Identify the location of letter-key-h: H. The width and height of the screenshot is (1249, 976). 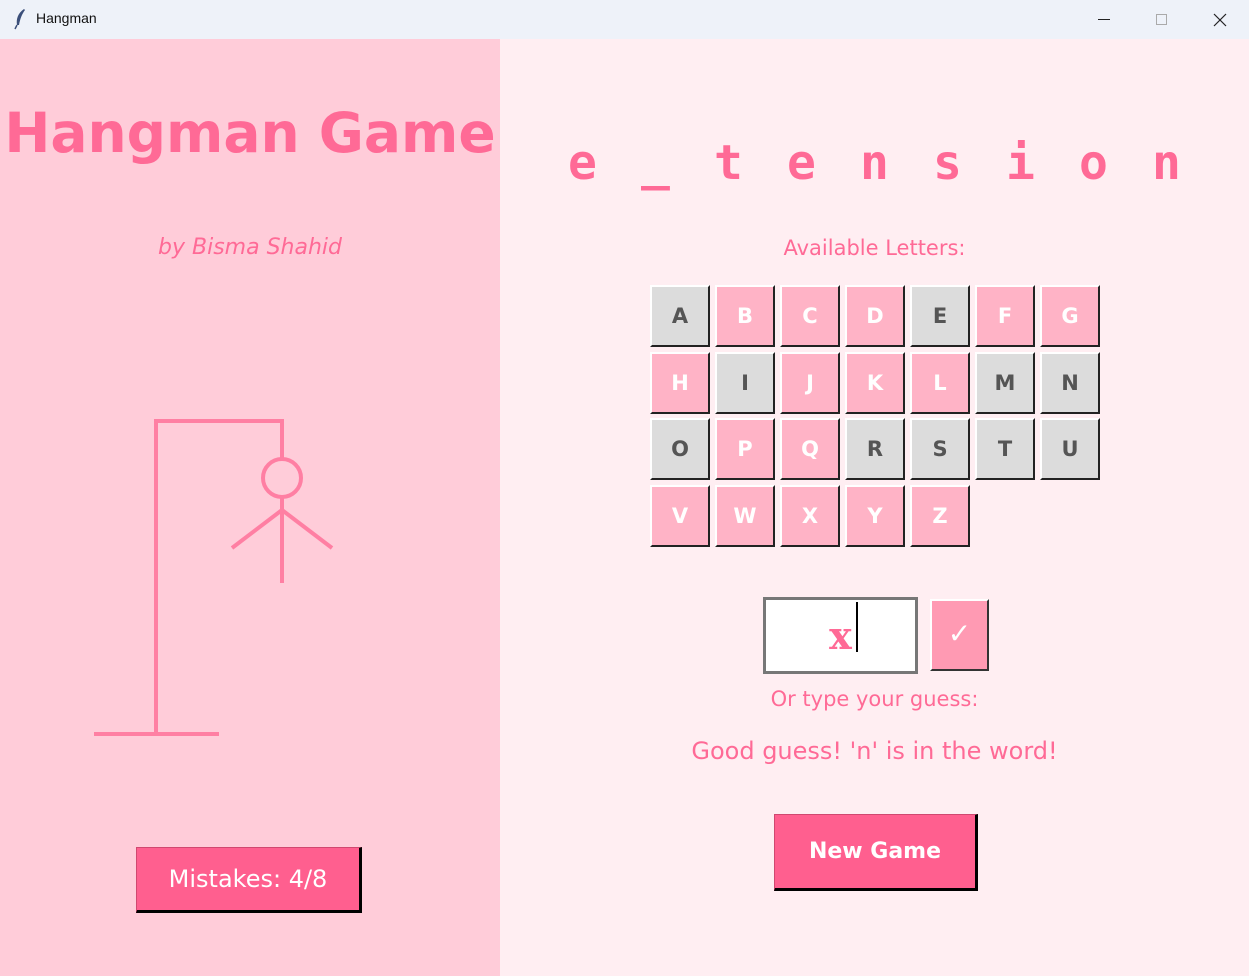
(680, 383).